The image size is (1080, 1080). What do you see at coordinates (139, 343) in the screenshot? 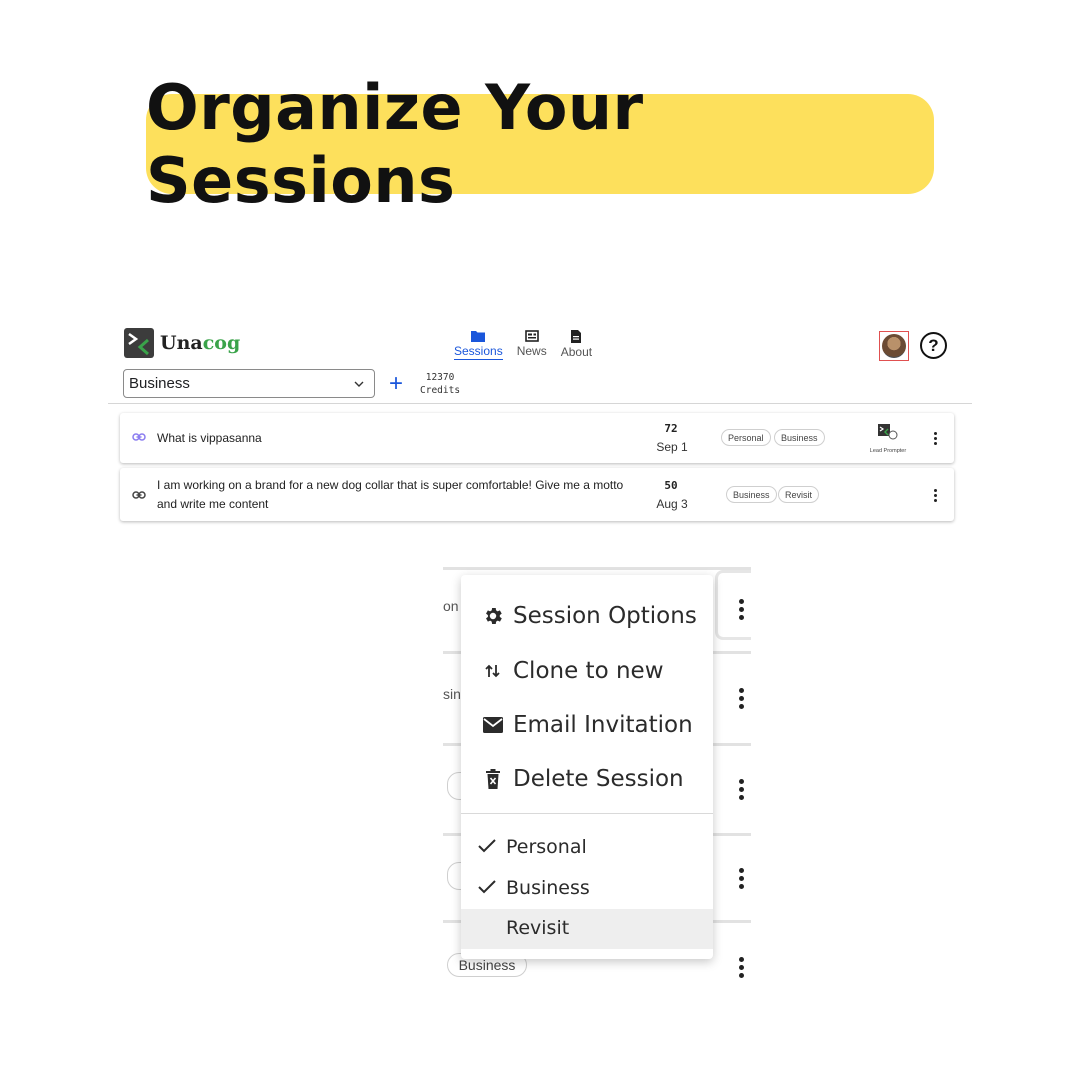
I see `terminal-logo-icon` at bounding box center [139, 343].